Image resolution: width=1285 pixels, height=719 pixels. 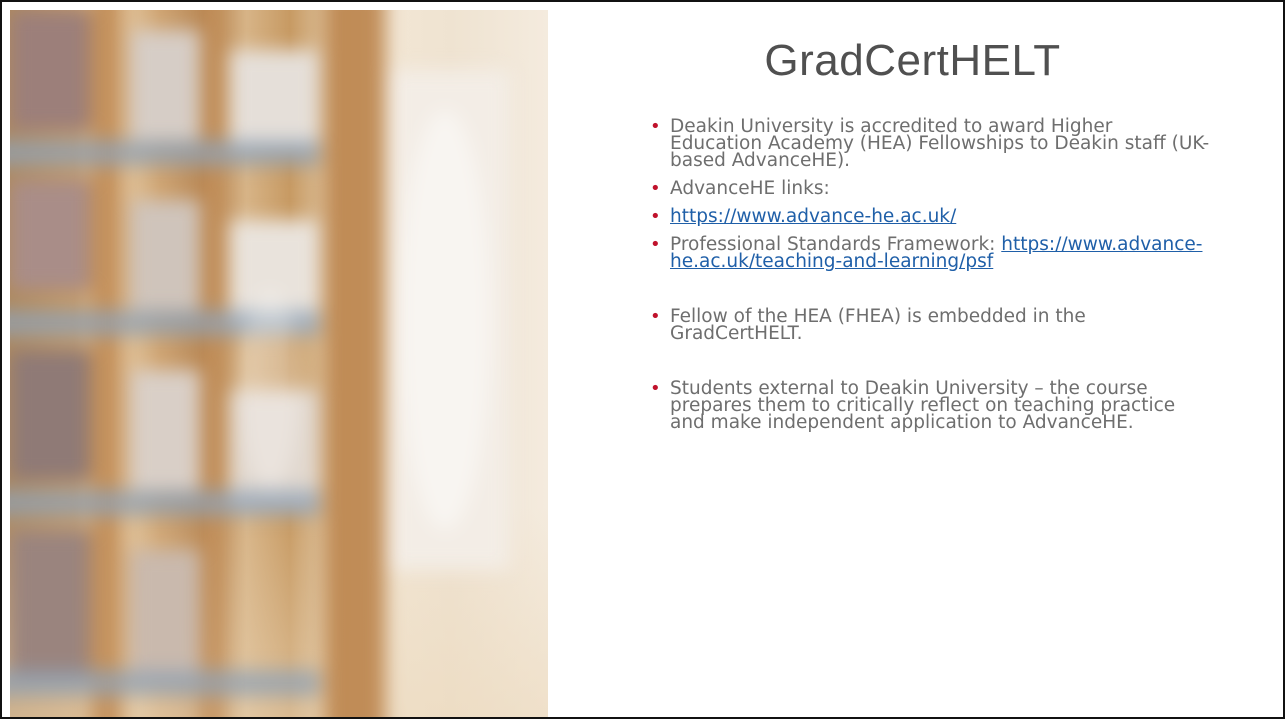 I want to click on bullet-item: • https://www.advance-he.ac.uk/, so click(x=930, y=216).